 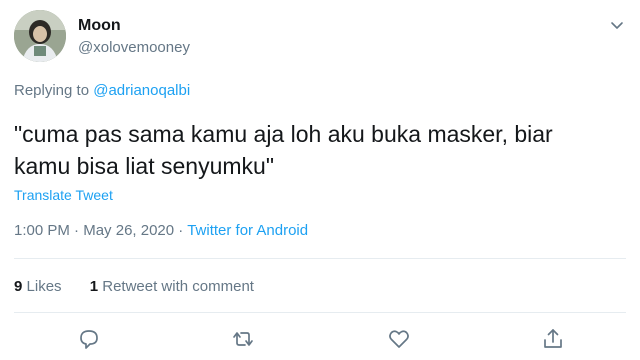 I want to click on reply-to-link: @adrianoqalbi, so click(x=141, y=90).